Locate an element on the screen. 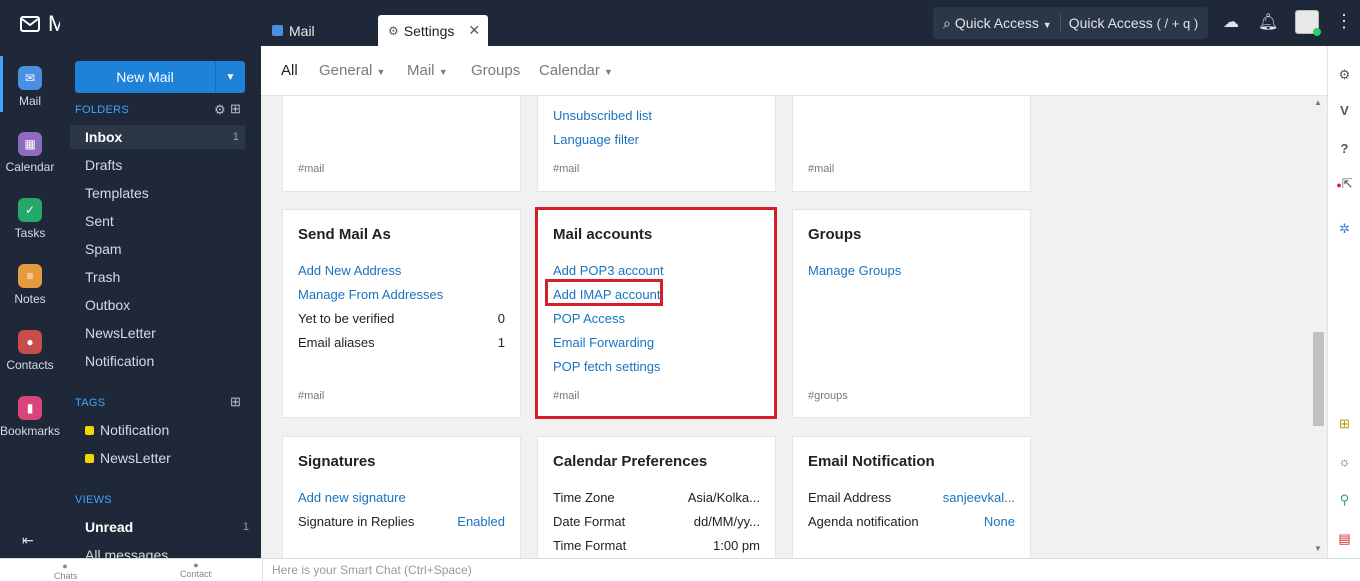  rail-item-notes: ≡ Notes is located at coordinates (30, 285).